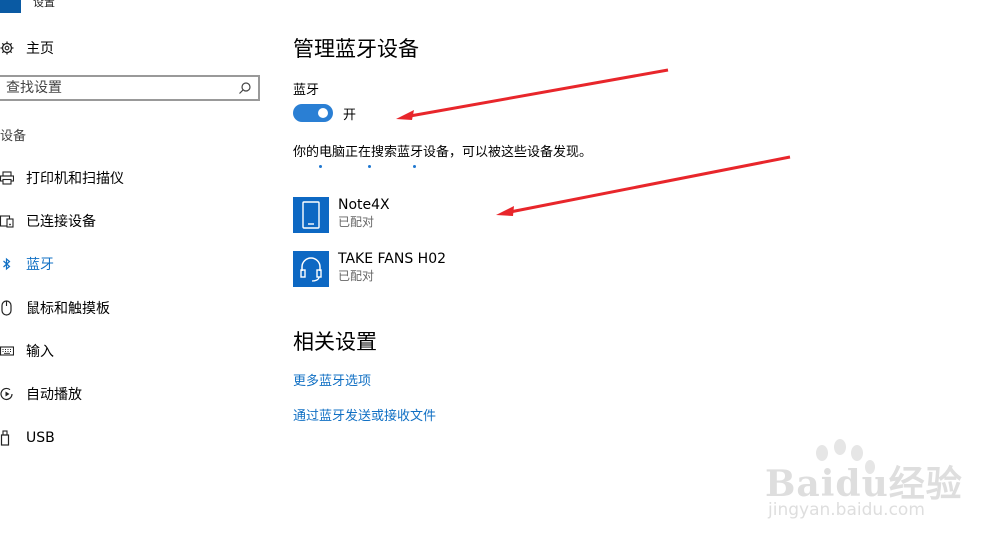 The width and height of the screenshot is (1000, 543). Describe the element at coordinates (364, 414) in the screenshot. I see `send-receive-files-link: 通过蓝牙发送或接收文件` at that location.